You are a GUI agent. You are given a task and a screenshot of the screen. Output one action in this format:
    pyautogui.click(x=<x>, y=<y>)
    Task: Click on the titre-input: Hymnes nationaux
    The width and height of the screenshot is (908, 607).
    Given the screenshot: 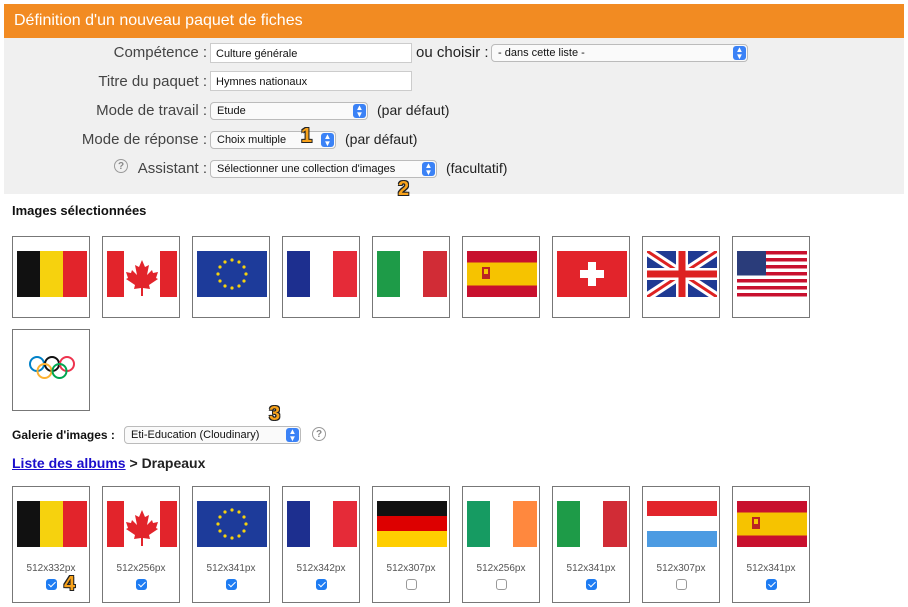 What is the action you would take?
    pyautogui.click(x=311, y=81)
    